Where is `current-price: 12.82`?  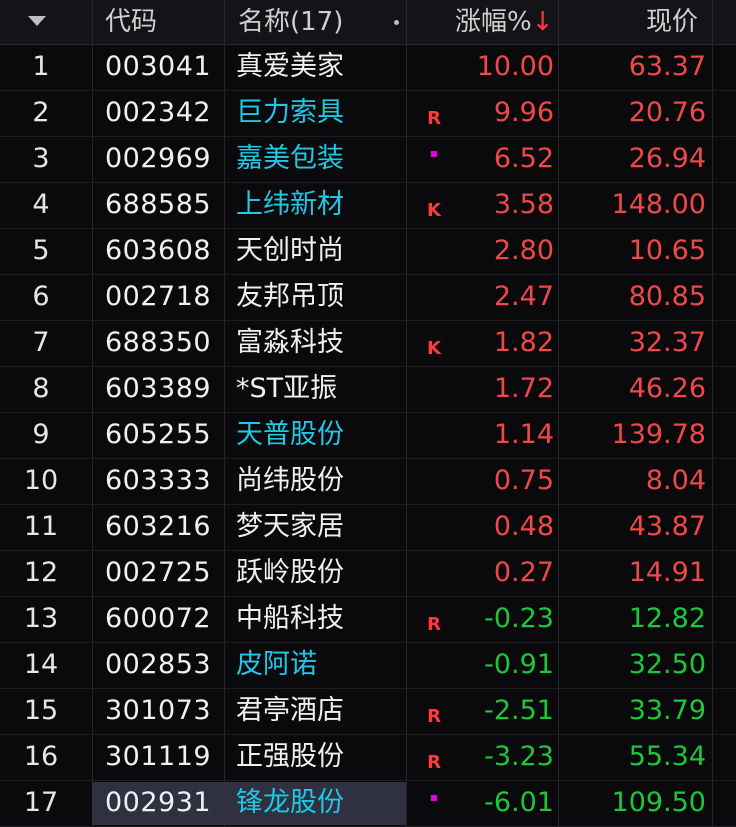 current-price: 12.82 is located at coordinates (667, 618).